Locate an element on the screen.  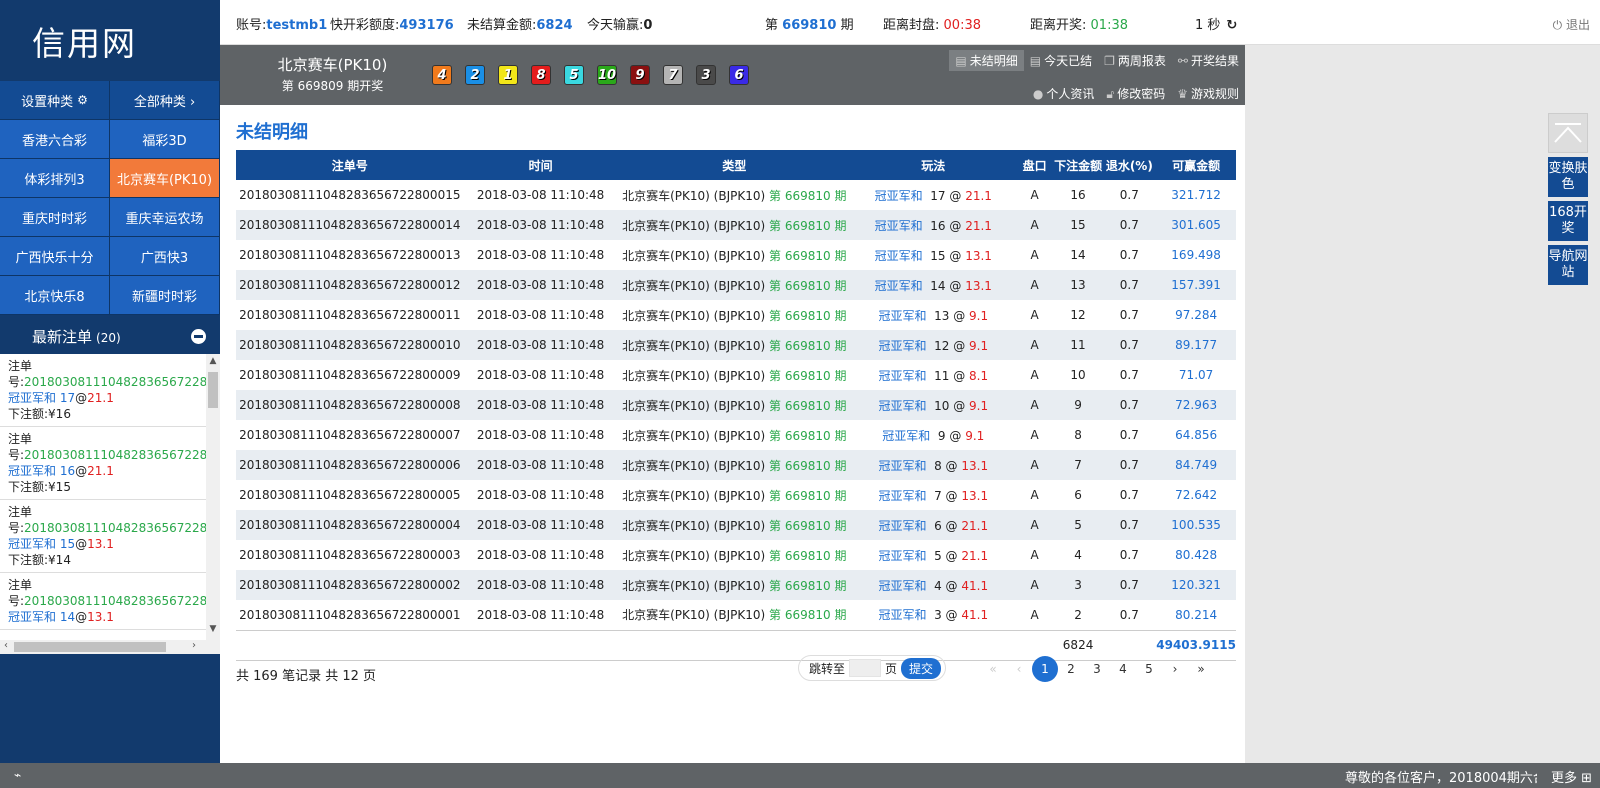
notice-marquee: 尊敬的各位客户，2018004期六合彩 is located at coordinates (1441, 776).